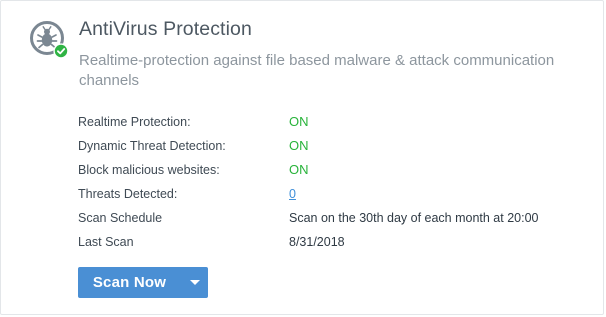  Describe the element at coordinates (152, 146) in the screenshot. I see `status-label: Dynamic Threat Detection:` at that location.